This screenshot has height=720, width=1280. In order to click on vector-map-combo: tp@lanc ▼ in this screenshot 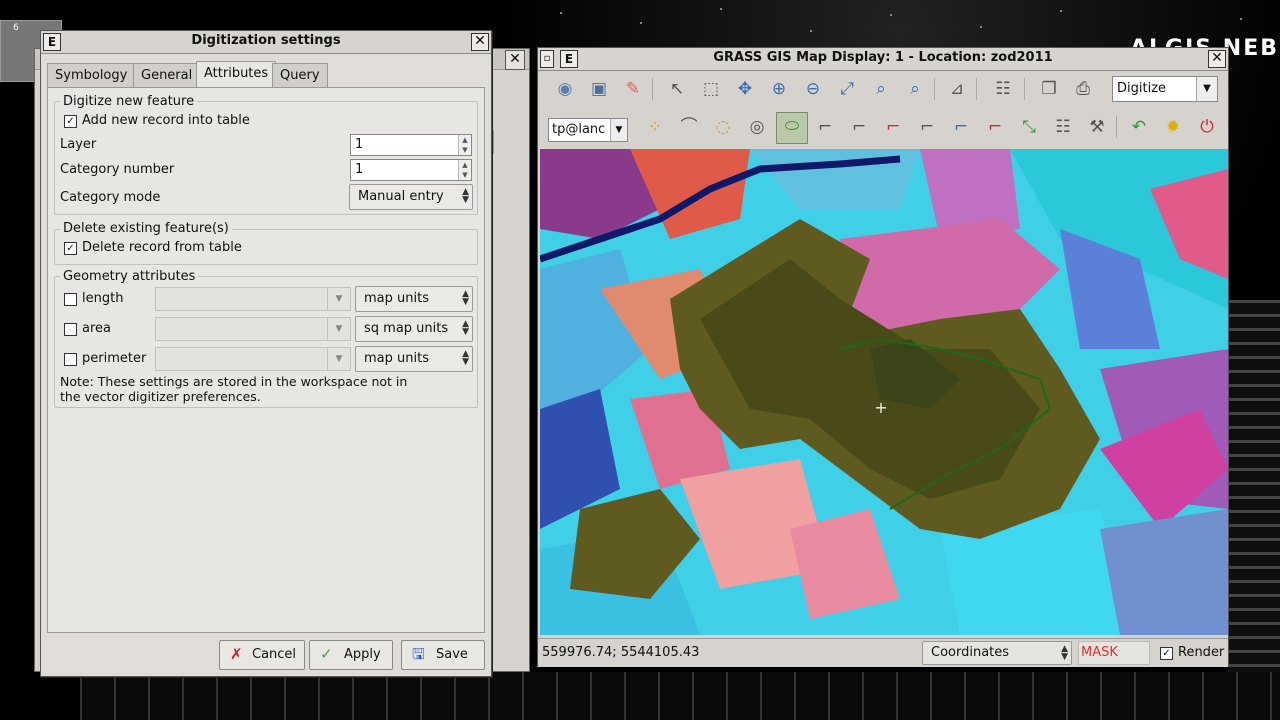, I will do `click(588, 130)`.